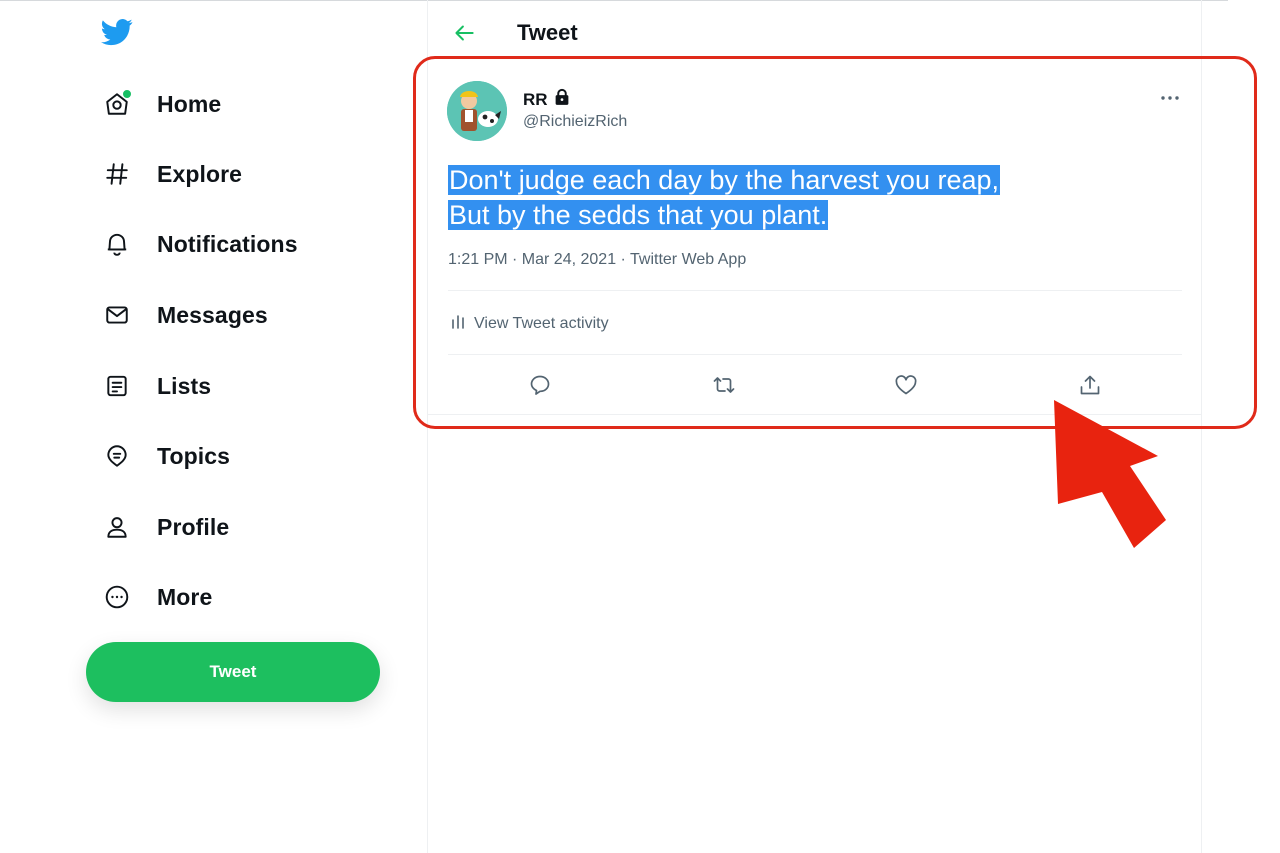 This screenshot has height=853, width=1280. I want to click on sidebar-item-profile: Profile, so click(164, 527).